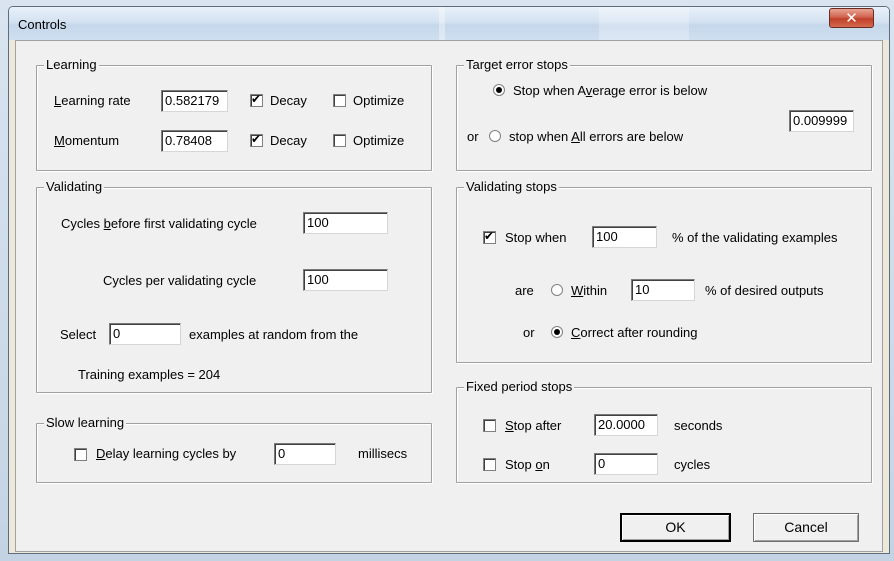 Image resolution: width=894 pixels, height=561 pixels. I want to click on learning-rate-optimize-label: Optimize, so click(379, 100).